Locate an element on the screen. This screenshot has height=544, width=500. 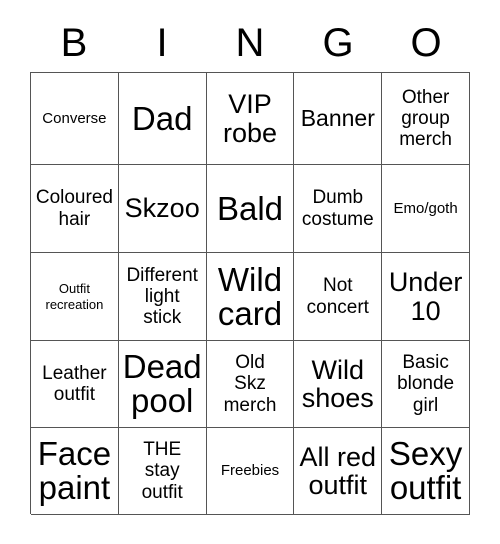
bingo-cell-label: Other group merch is located at coordinates (425, 118).